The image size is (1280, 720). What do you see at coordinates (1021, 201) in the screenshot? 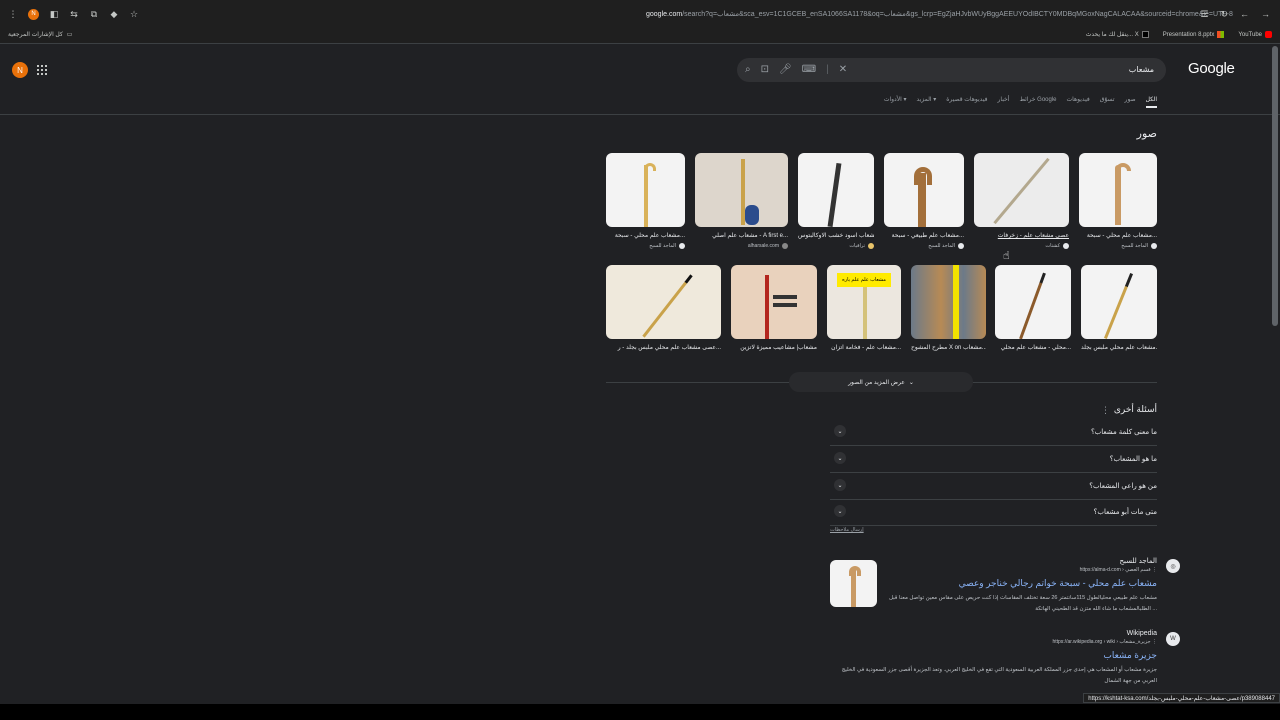
I see `image-result: عصى مشعاب علم - زخرفات كشتات` at bounding box center [1021, 201].